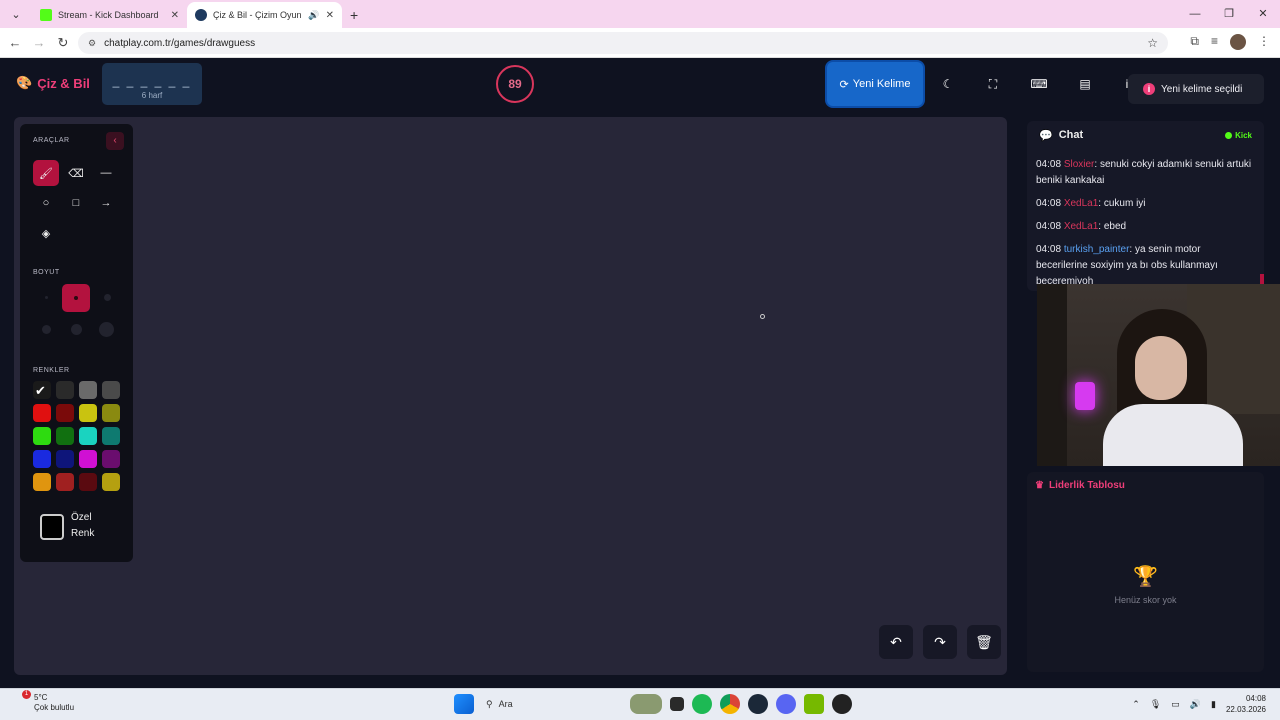  I want to click on size-small-selected, so click(76, 298).